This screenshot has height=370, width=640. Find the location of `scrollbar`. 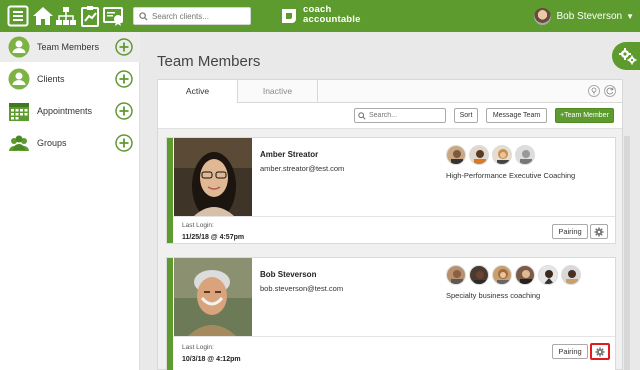

scrollbar is located at coordinates (627, 253).